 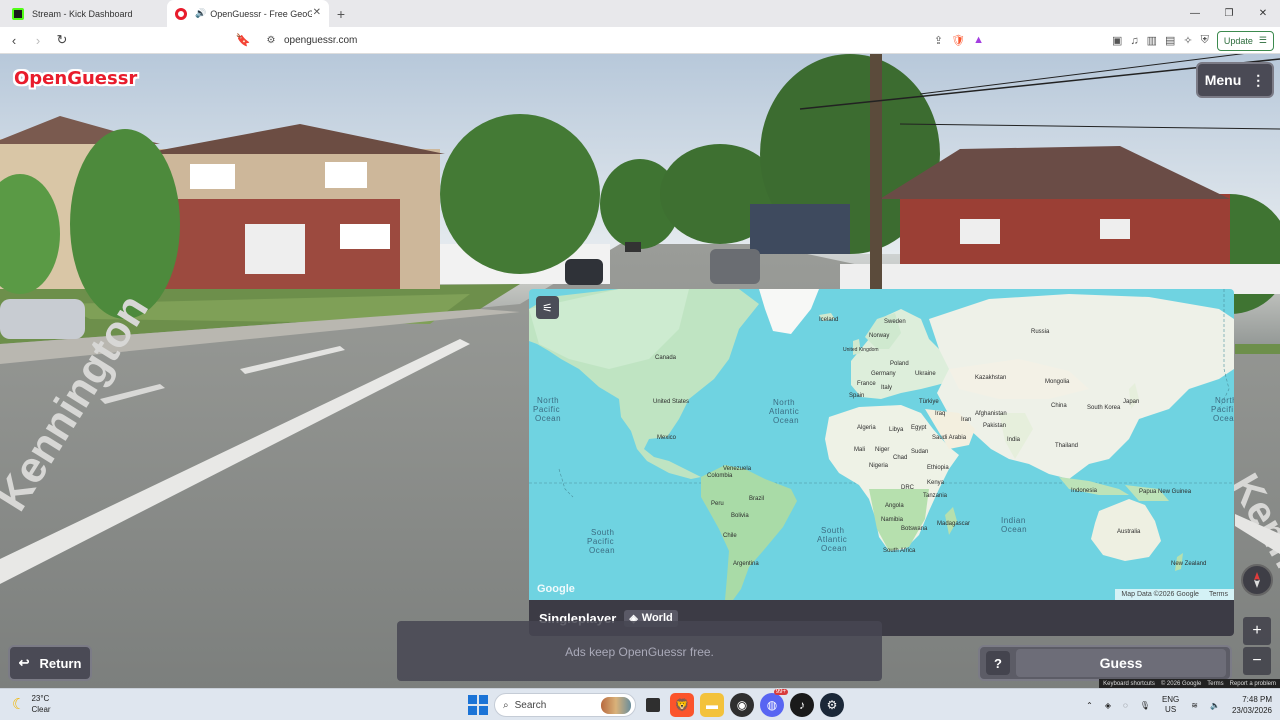 What do you see at coordinates (1084, 491) in the screenshot?
I see `map-label-indonesia: Indonesia` at bounding box center [1084, 491].